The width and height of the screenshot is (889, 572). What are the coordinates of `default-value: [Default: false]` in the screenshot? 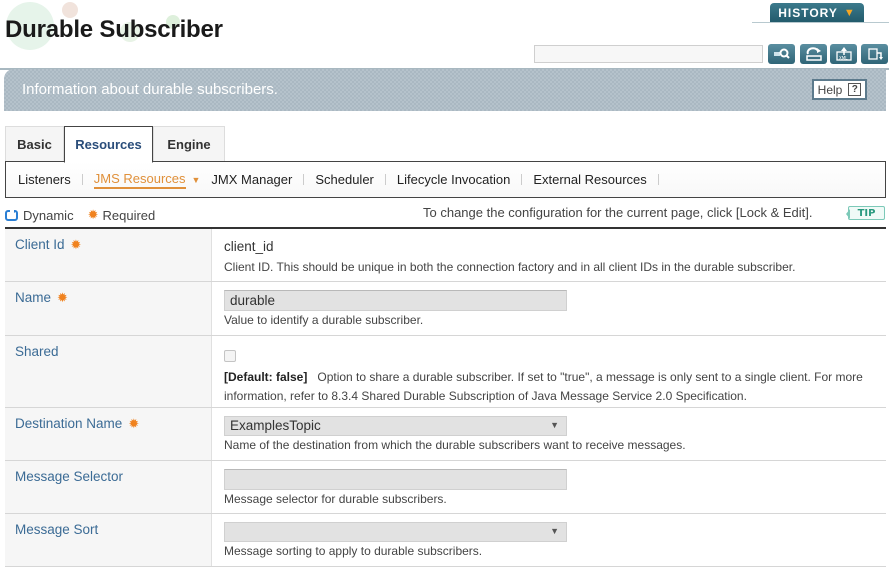 It's located at (266, 377).